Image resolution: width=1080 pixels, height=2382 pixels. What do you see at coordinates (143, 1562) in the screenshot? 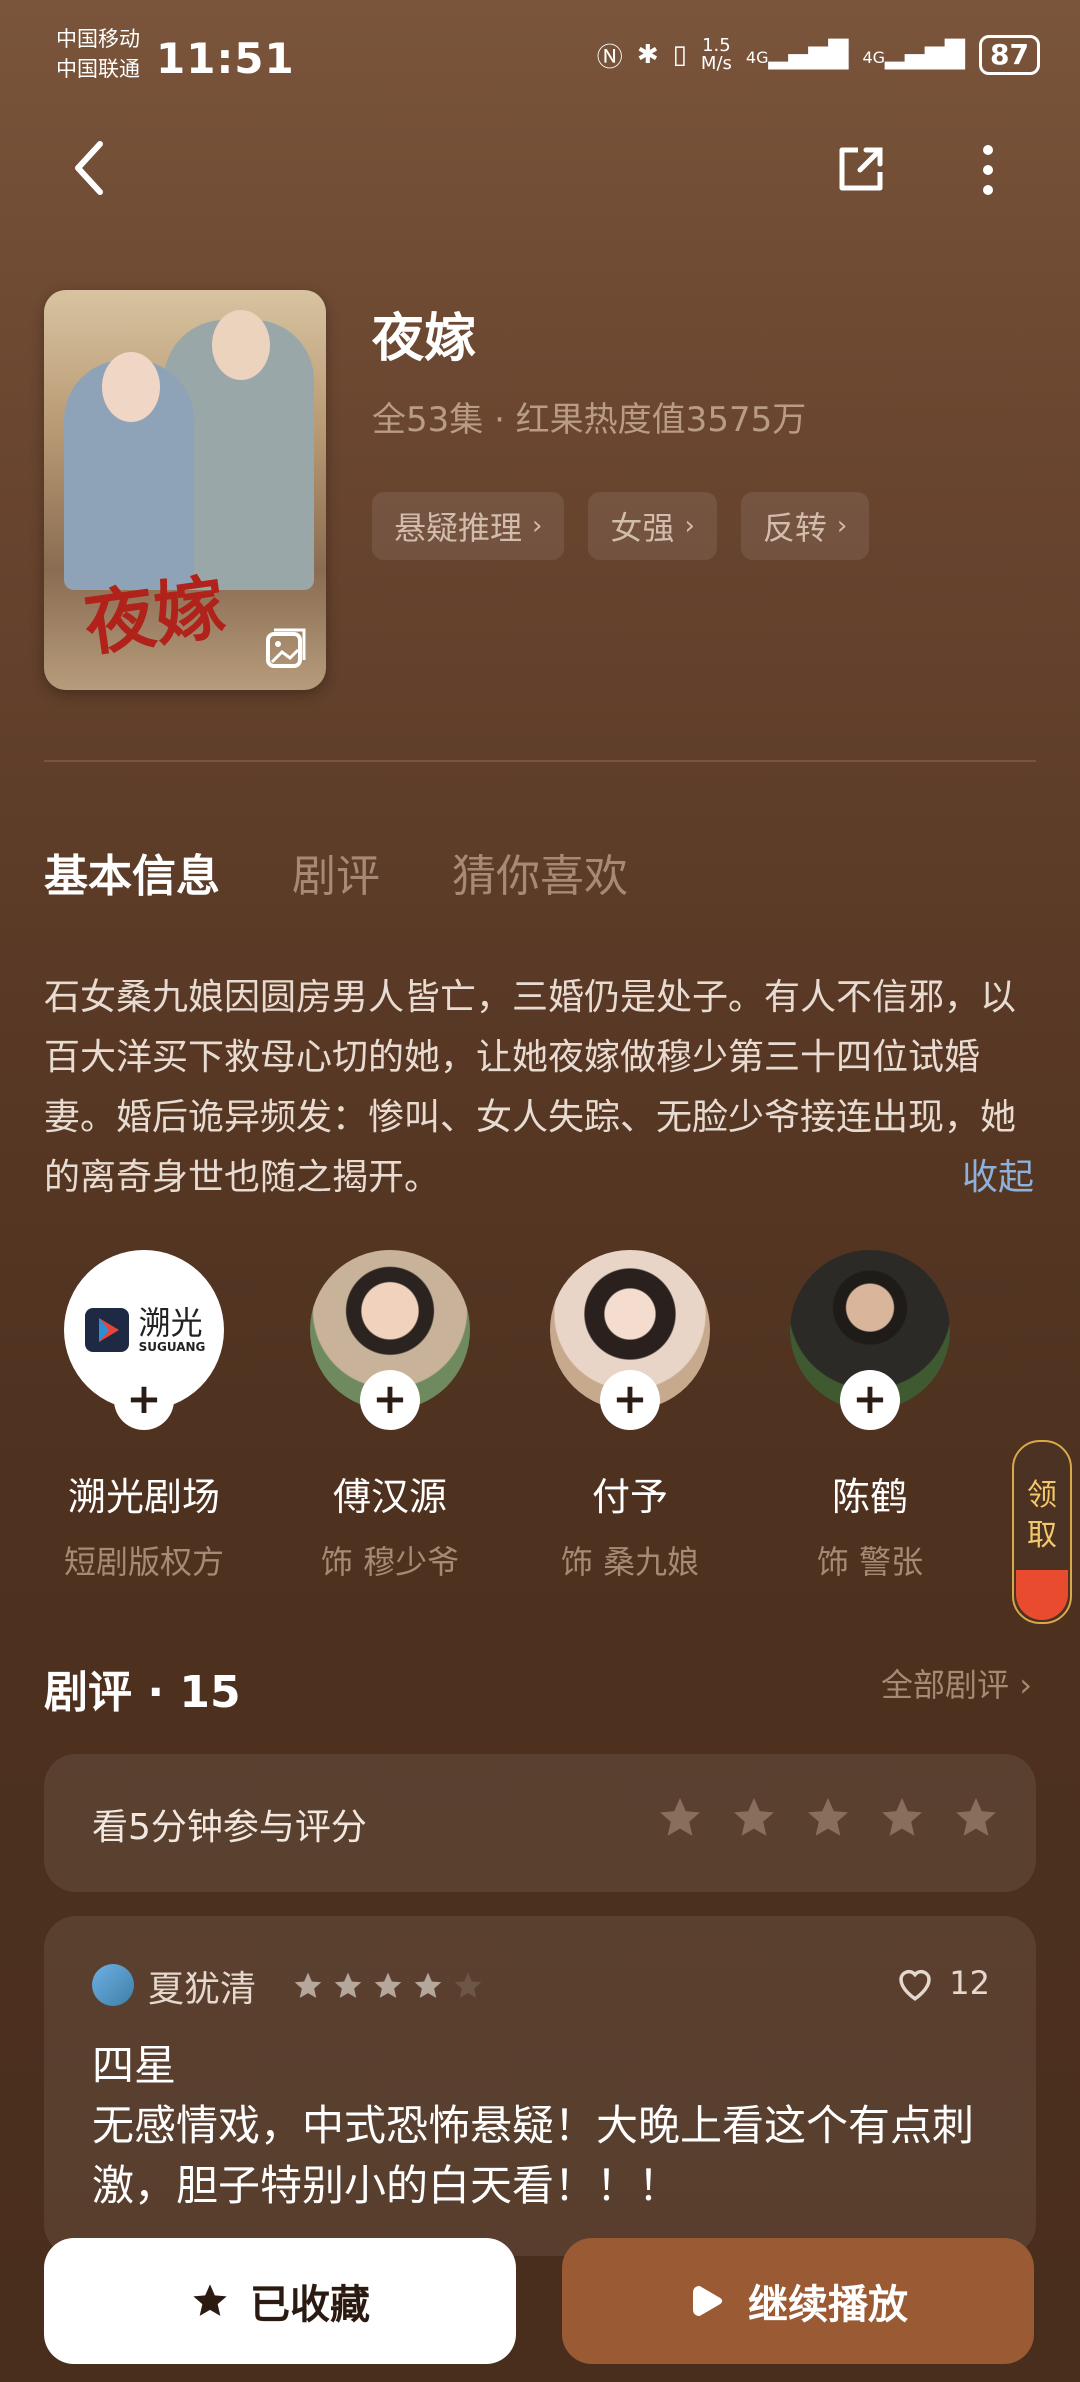
I see `cast-role: 短剧版权方` at bounding box center [143, 1562].